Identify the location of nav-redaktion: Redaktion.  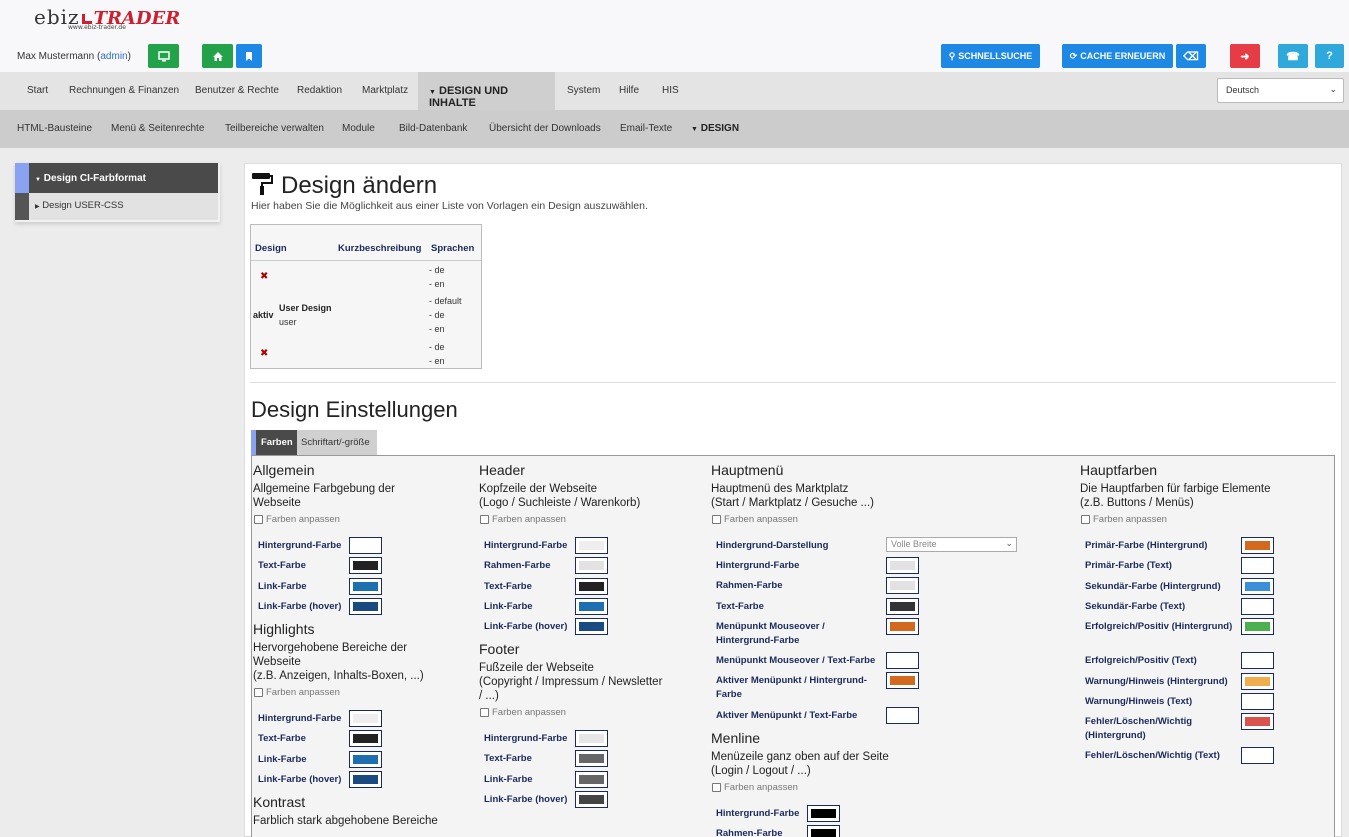
(319, 90).